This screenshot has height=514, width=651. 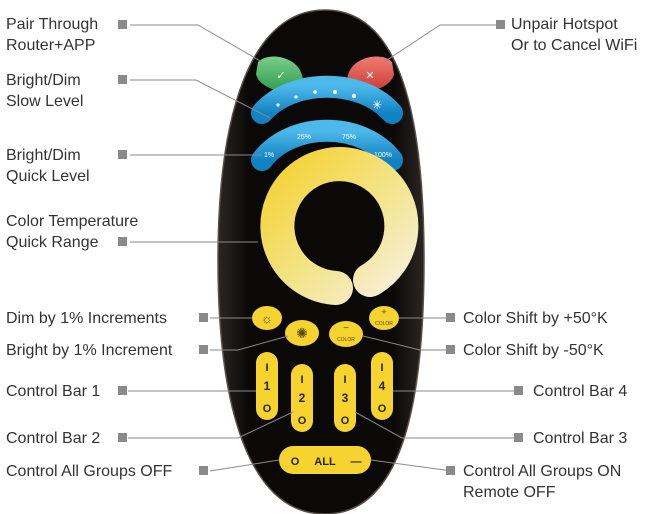 What do you see at coordinates (574, 45) in the screenshot?
I see `label-unpair-line2: Or to Cancel WiFi` at bounding box center [574, 45].